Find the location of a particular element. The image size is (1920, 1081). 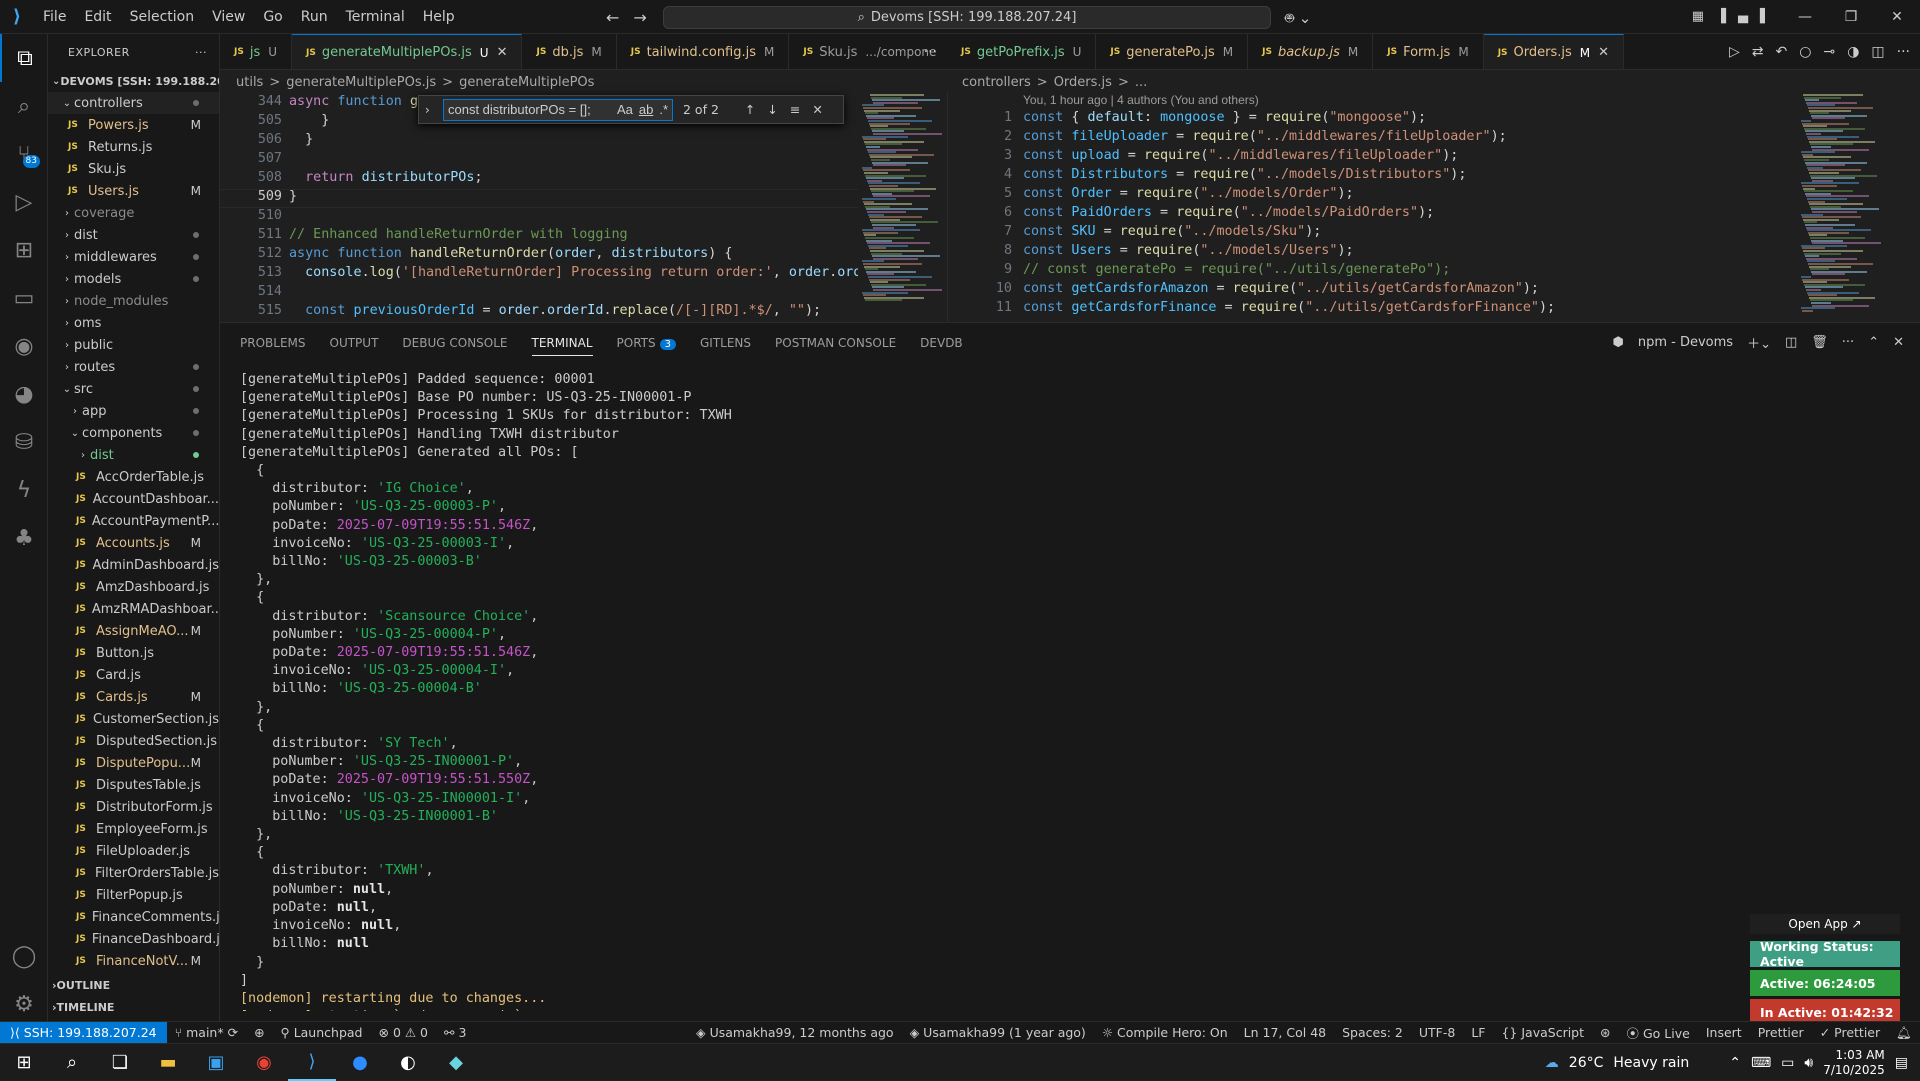

code-line: } is located at coordinates (309, 120).